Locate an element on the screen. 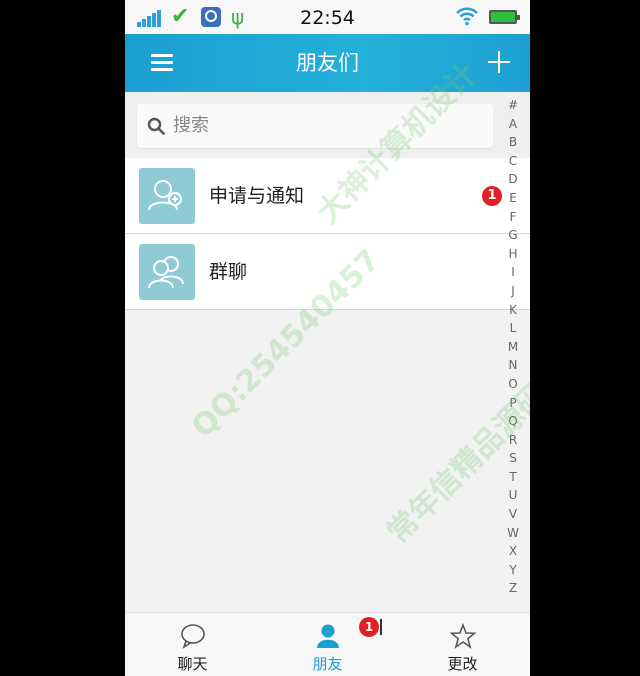 This screenshot has width=640, height=676. list-item-label: 群聊 is located at coordinates (228, 272).